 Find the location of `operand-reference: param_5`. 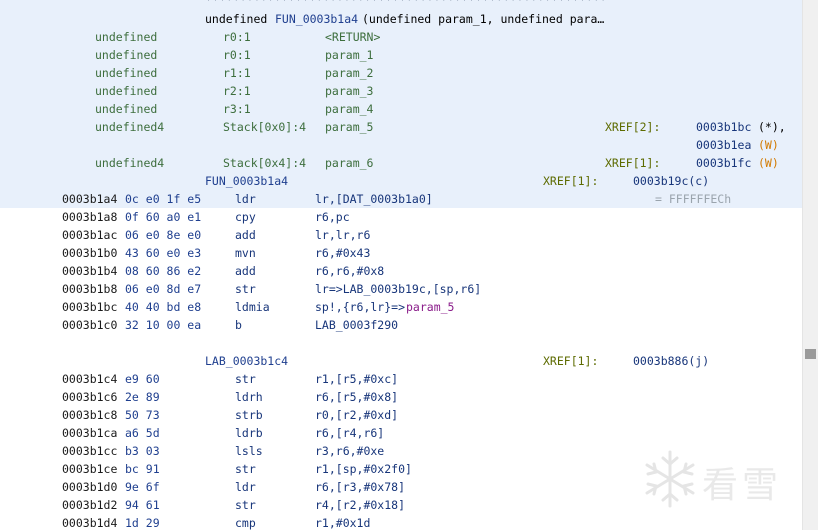

operand-reference: param_5 is located at coordinates (430, 307).